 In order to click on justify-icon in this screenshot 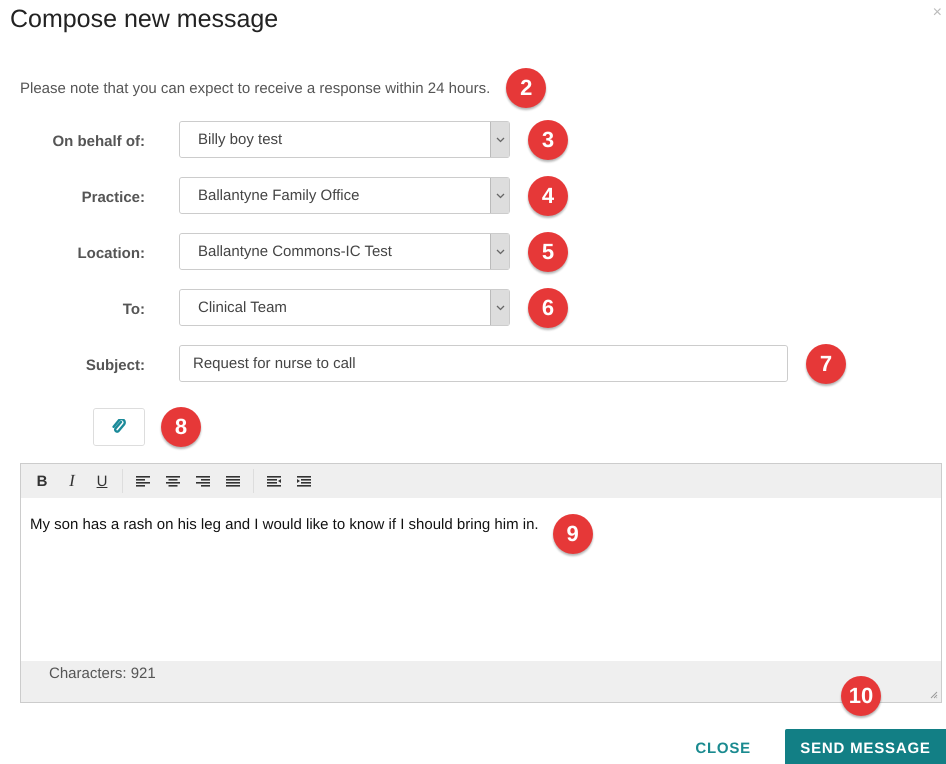, I will do `click(233, 481)`.